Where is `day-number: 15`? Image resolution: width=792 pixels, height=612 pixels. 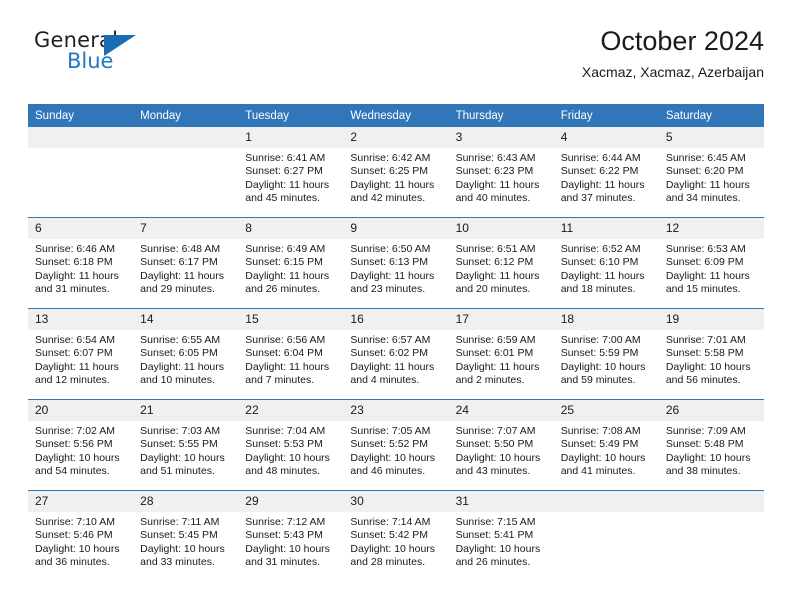 day-number: 15 is located at coordinates (291, 319).